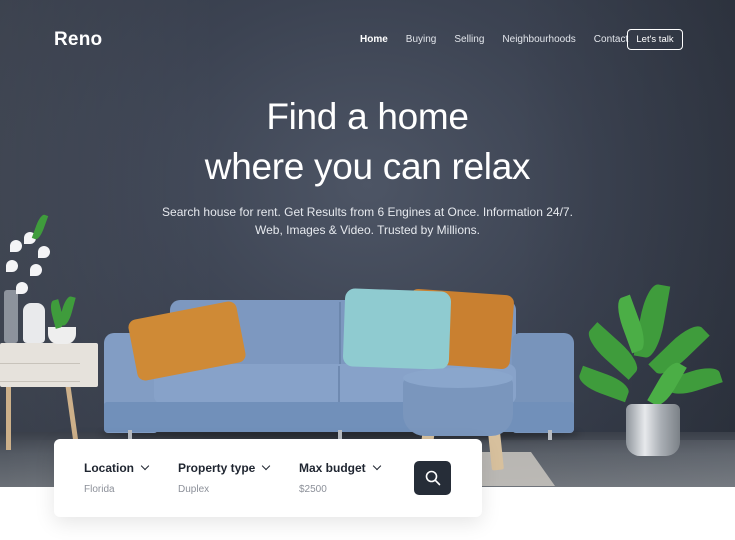 The image size is (735, 540). What do you see at coordinates (611, 39) in the screenshot?
I see `nav-contact: Contact` at bounding box center [611, 39].